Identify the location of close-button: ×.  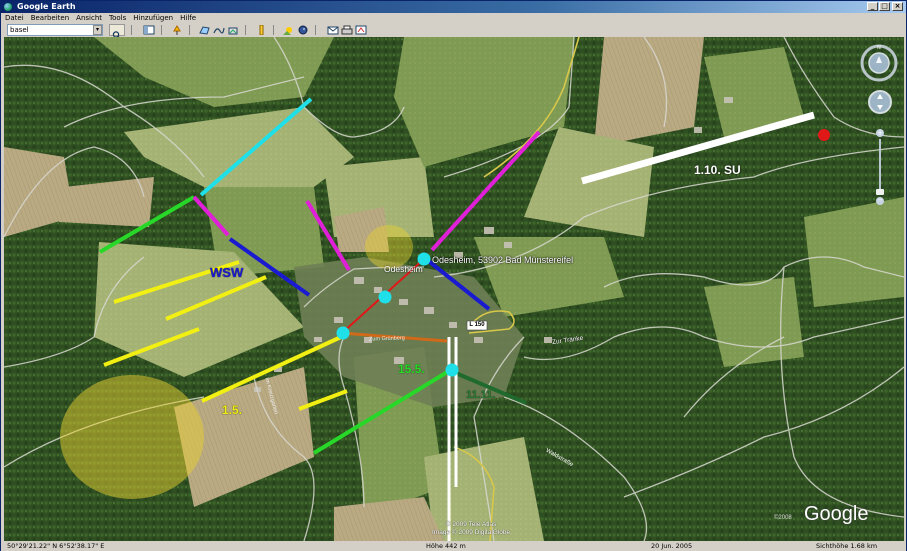
(897, 6).